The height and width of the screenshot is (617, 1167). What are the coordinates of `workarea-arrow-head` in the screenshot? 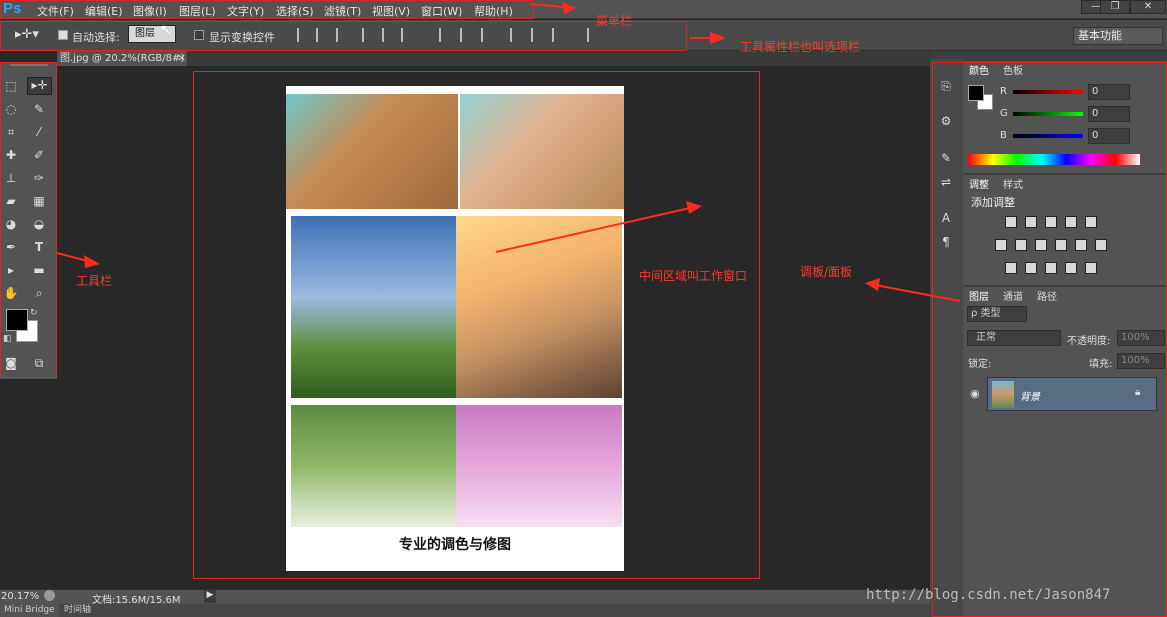 It's located at (694, 207).